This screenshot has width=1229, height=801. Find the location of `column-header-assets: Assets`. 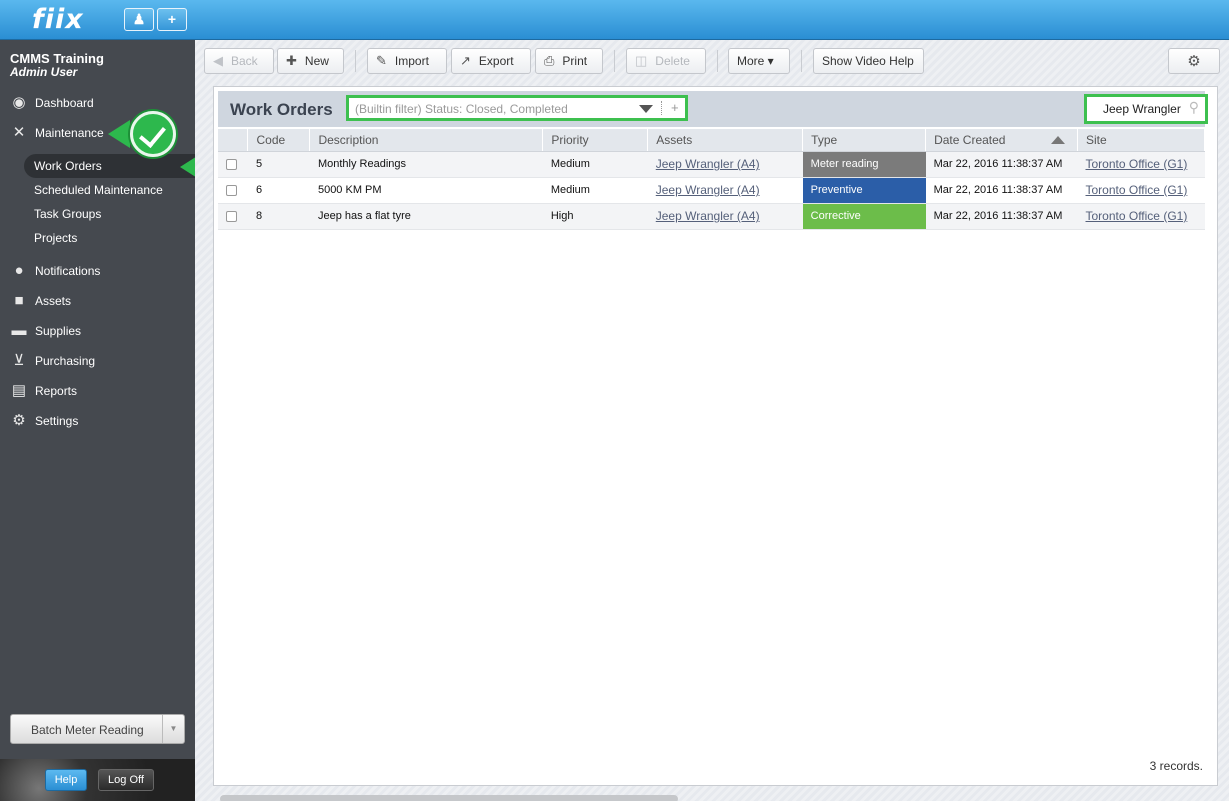

column-header-assets: Assets is located at coordinates (725, 140).